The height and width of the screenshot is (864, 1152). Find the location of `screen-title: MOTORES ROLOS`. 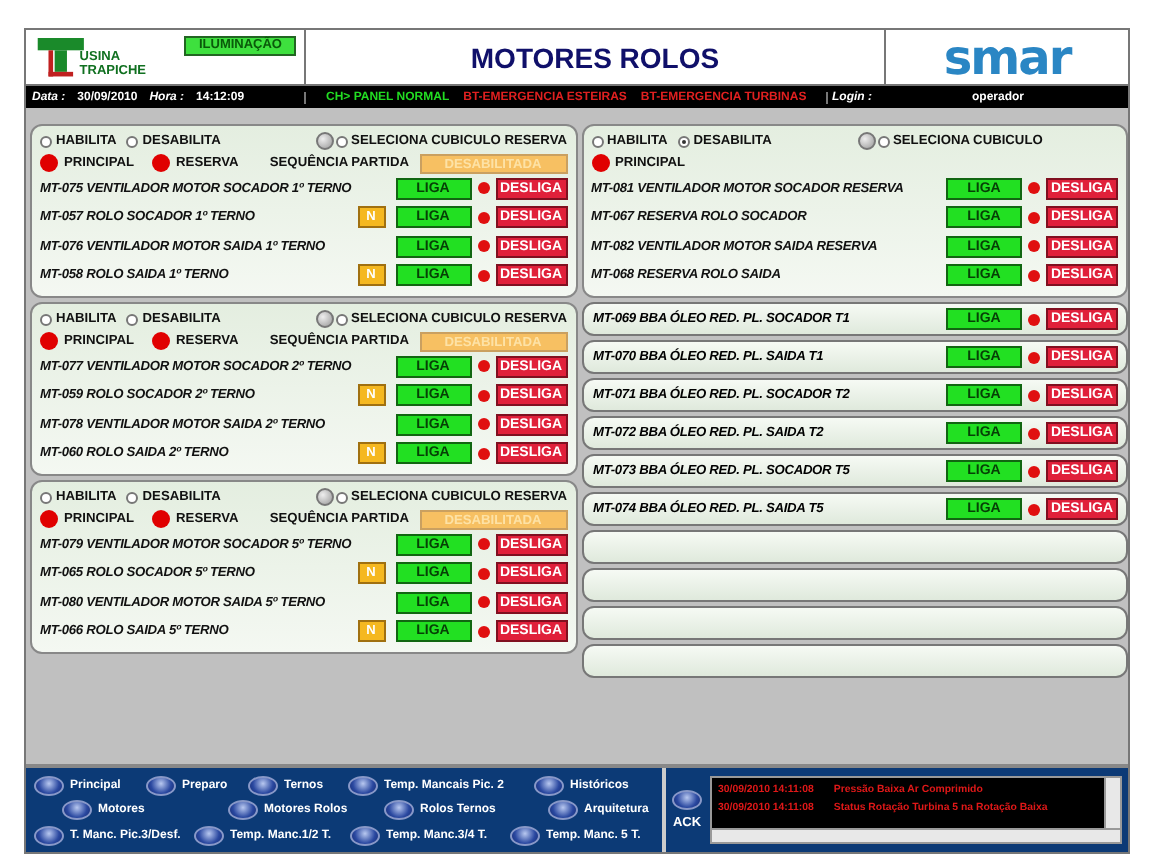

screen-title: MOTORES ROLOS is located at coordinates (596, 57).